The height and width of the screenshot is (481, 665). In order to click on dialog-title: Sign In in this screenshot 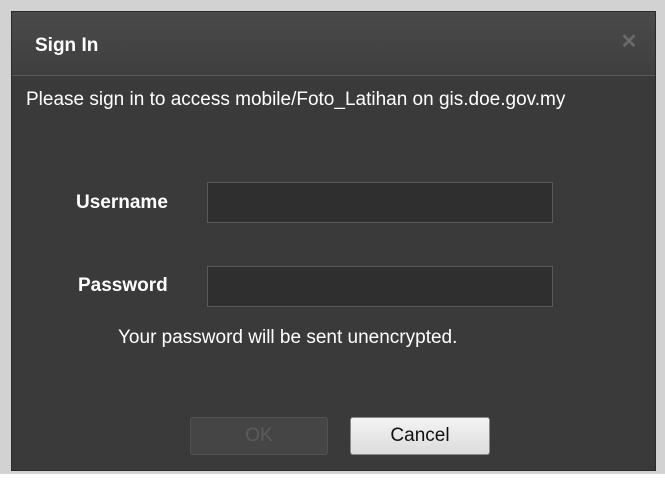, I will do `click(67, 45)`.